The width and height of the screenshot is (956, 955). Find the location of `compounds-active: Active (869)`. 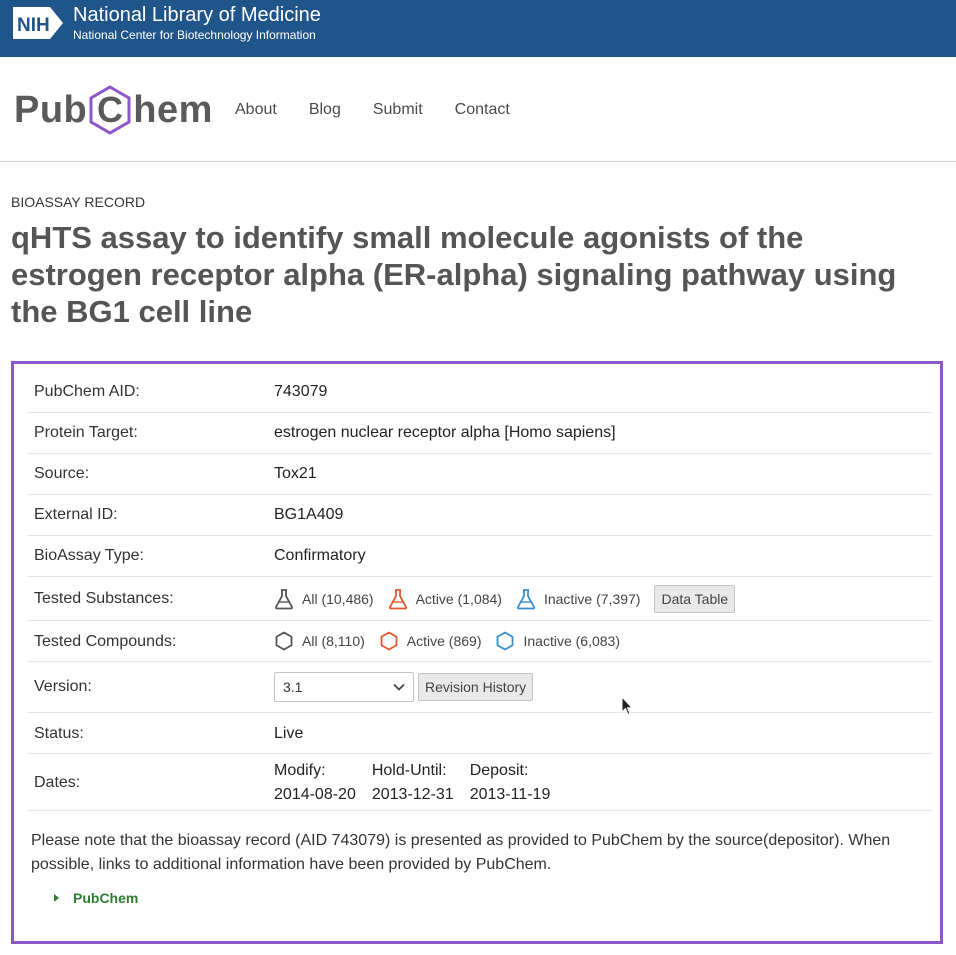

compounds-active: Active (869) is located at coordinates (430, 641).